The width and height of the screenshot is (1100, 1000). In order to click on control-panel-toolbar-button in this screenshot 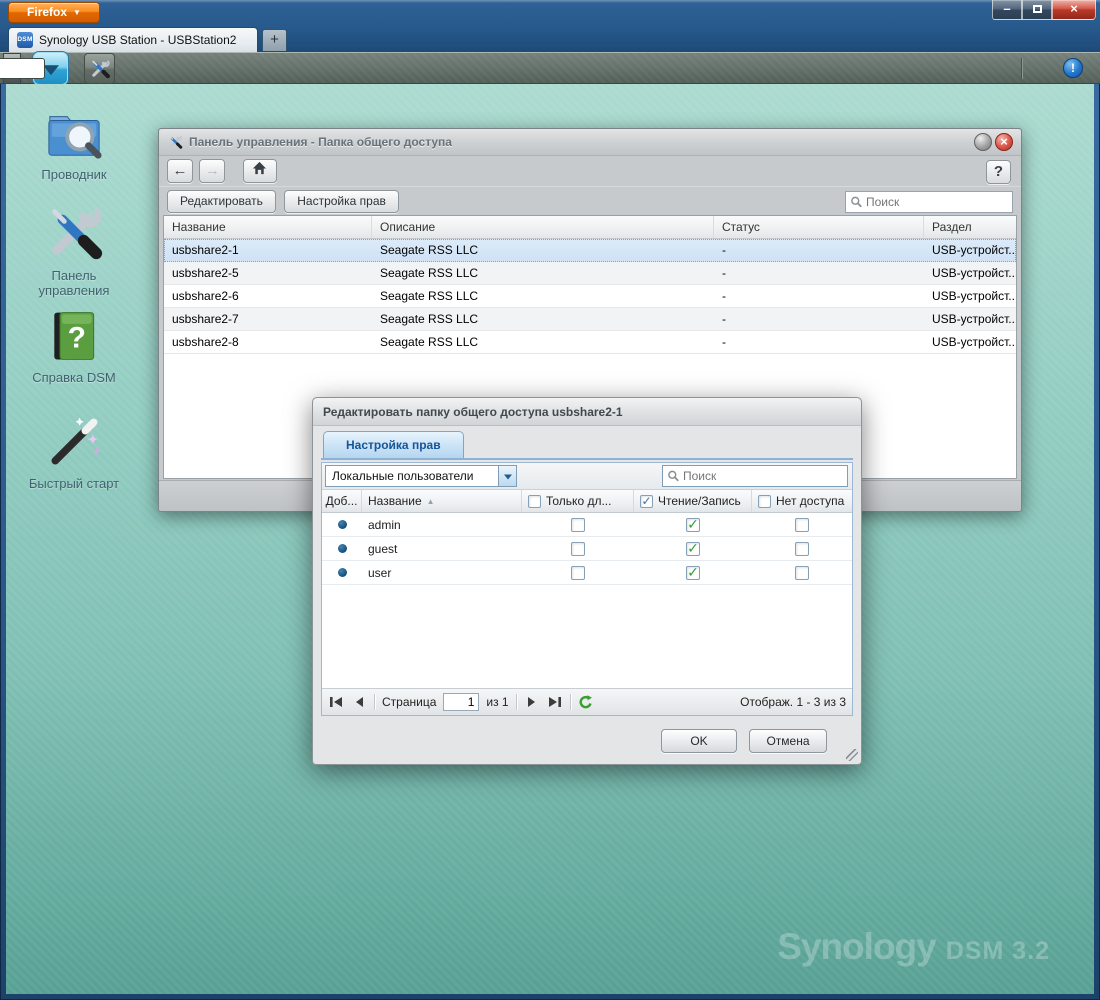, I will do `click(99, 68)`.